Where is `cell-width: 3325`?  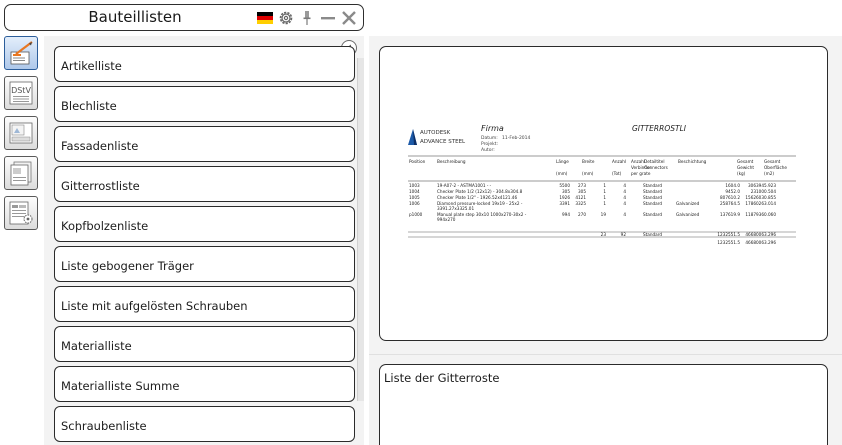 cell-width: 3325 is located at coordinates (580, 203).